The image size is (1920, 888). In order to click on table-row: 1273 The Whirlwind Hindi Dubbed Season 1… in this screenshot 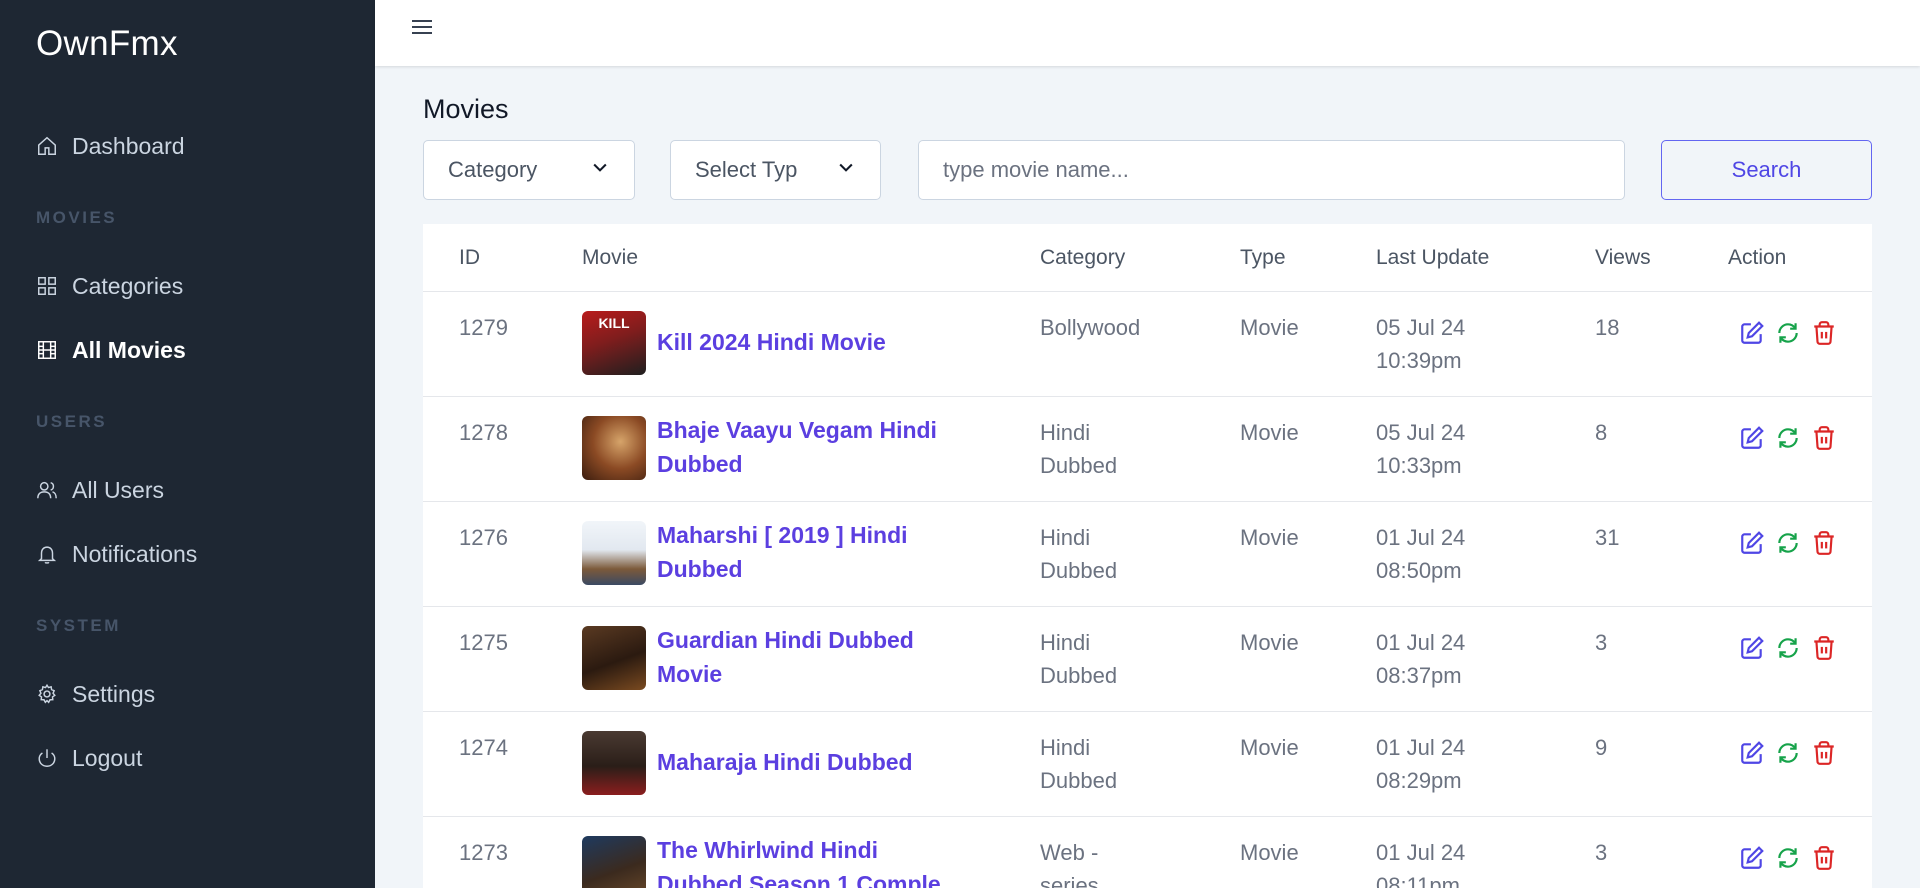, I will do `click(1147, 852)`.